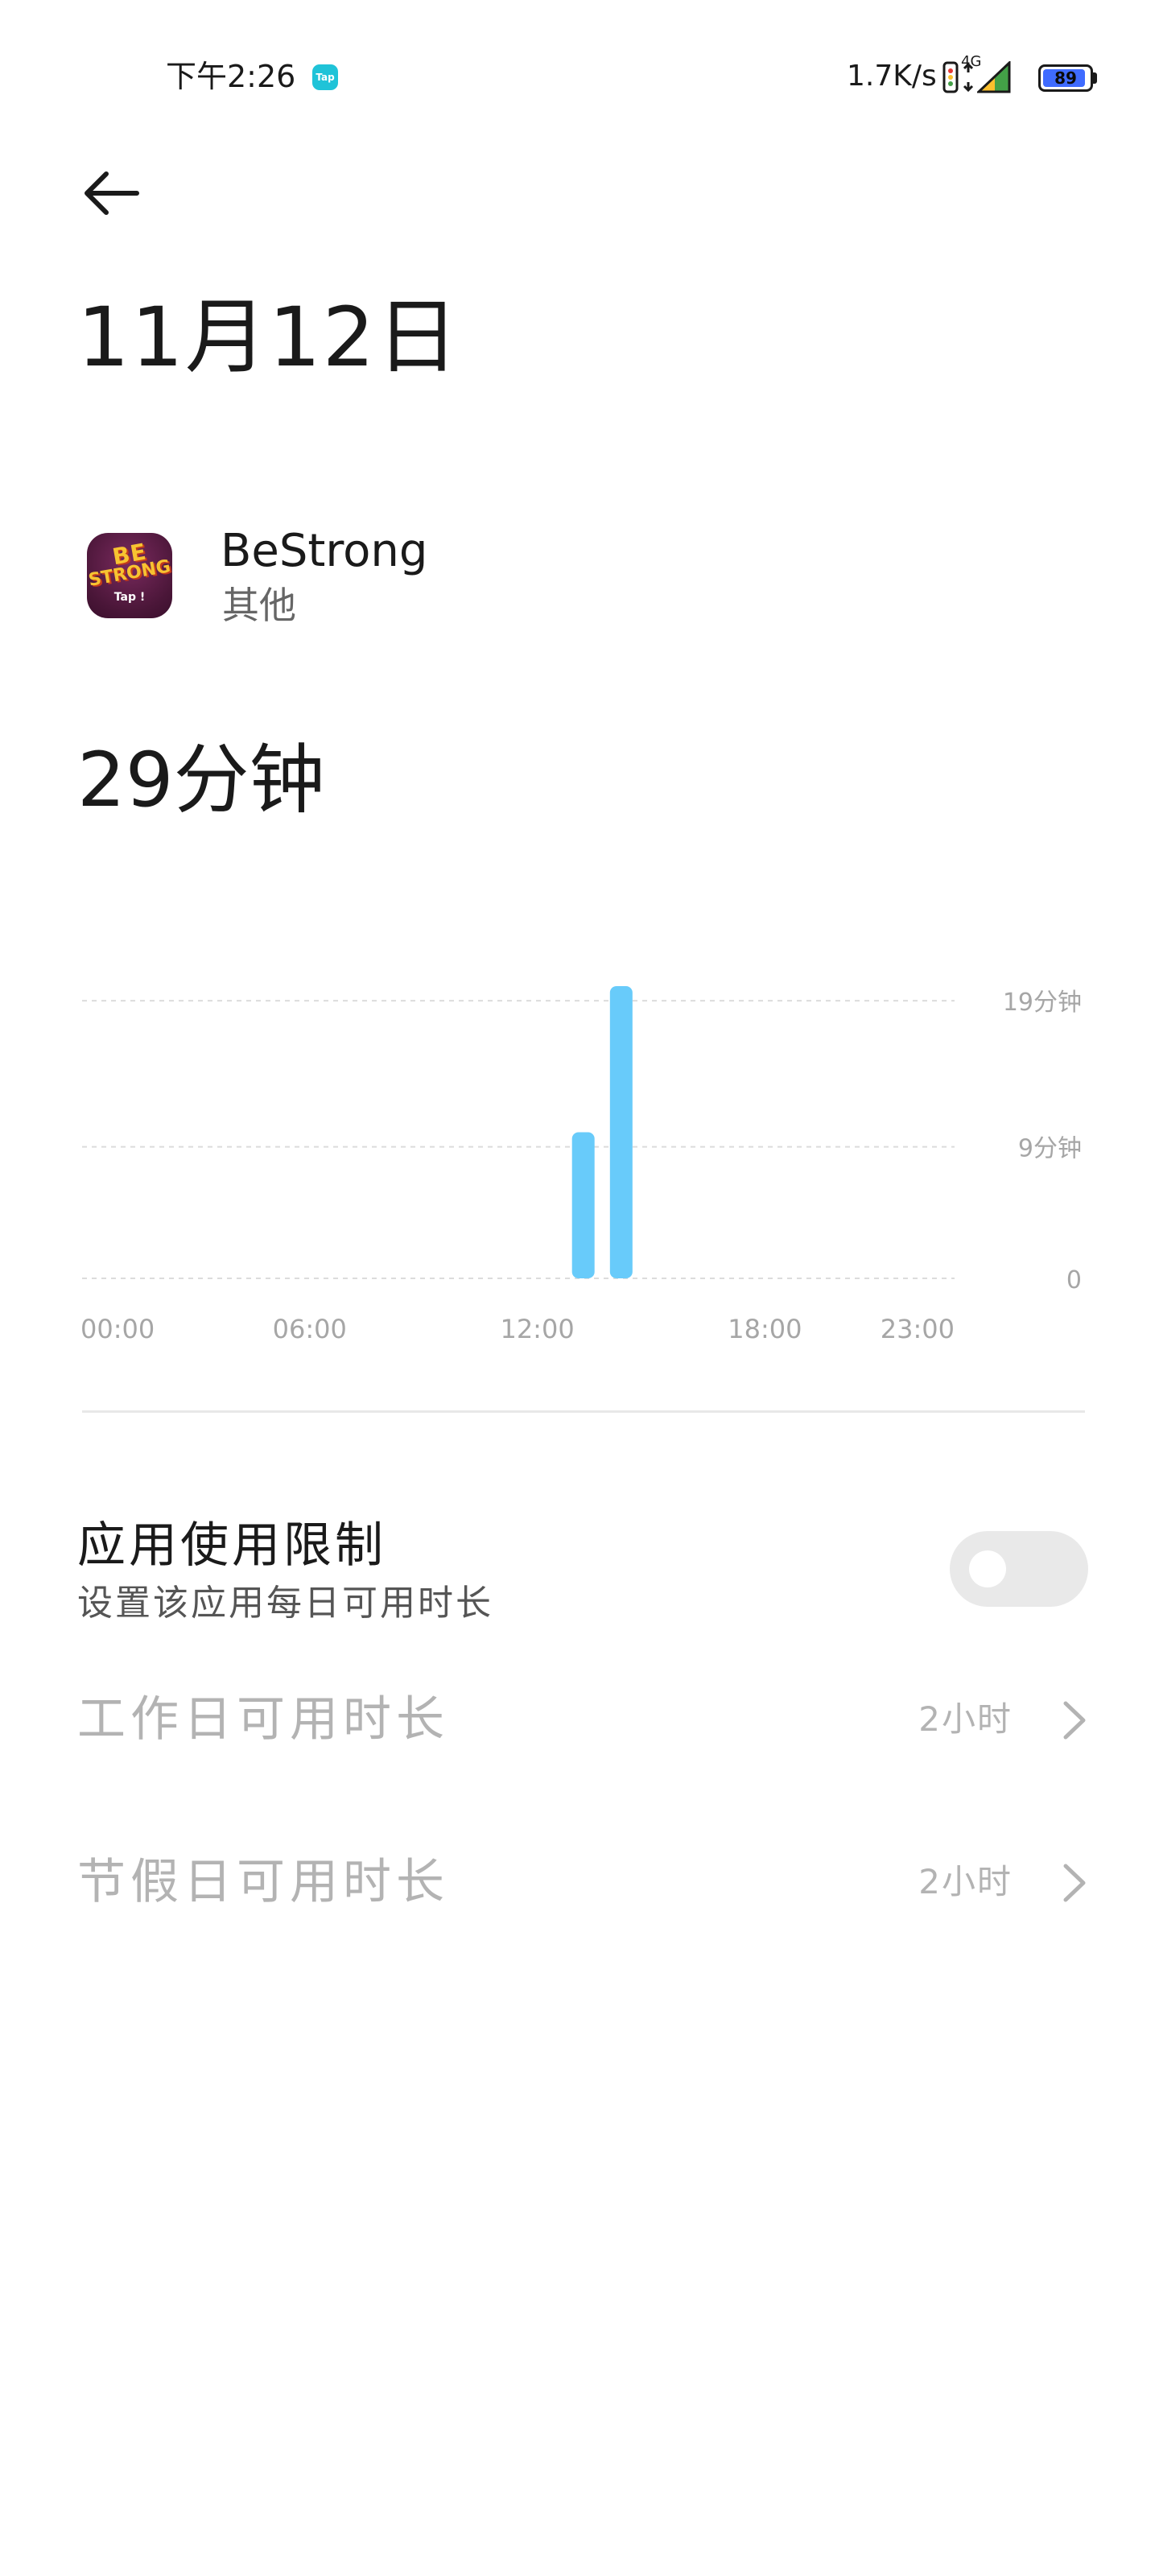  What do you see at coordinates (892, 76) in the screenshot?
I see `network-speed: 1.7K/s` at bounding box center [892, 76].